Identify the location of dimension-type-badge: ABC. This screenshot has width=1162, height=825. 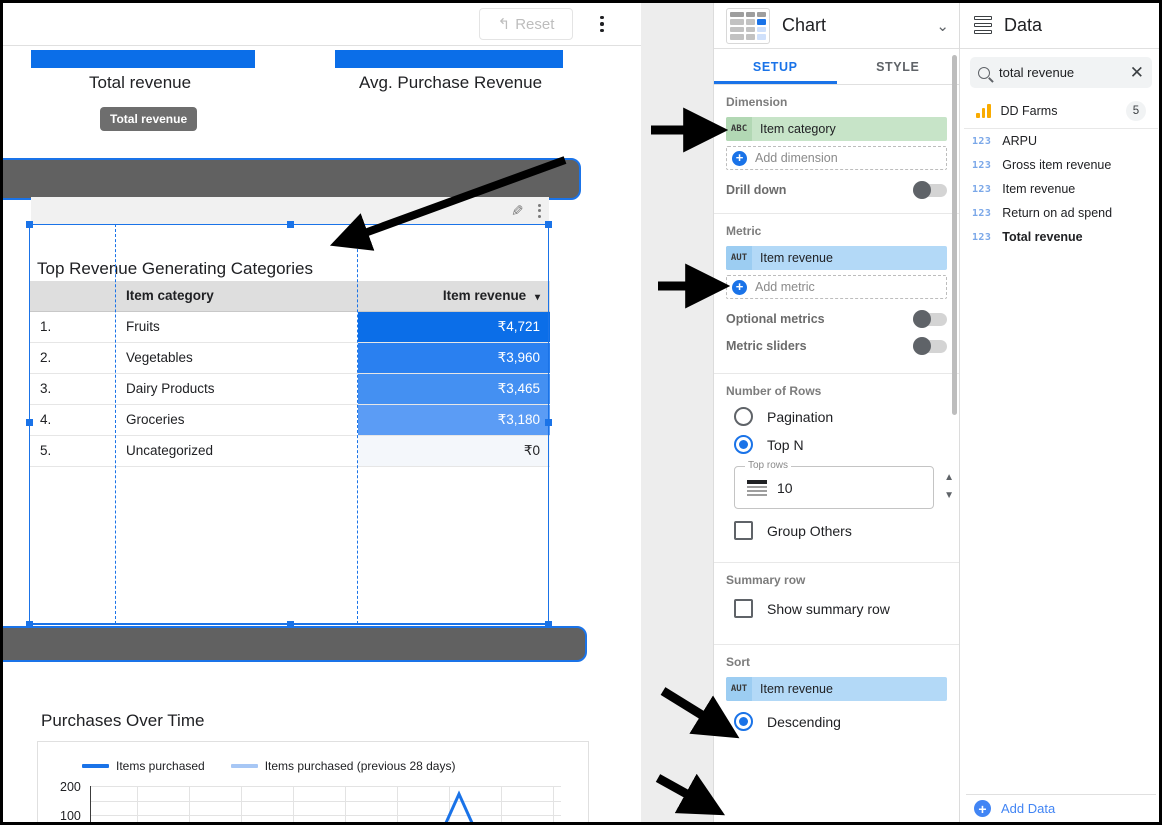
(739, 129).